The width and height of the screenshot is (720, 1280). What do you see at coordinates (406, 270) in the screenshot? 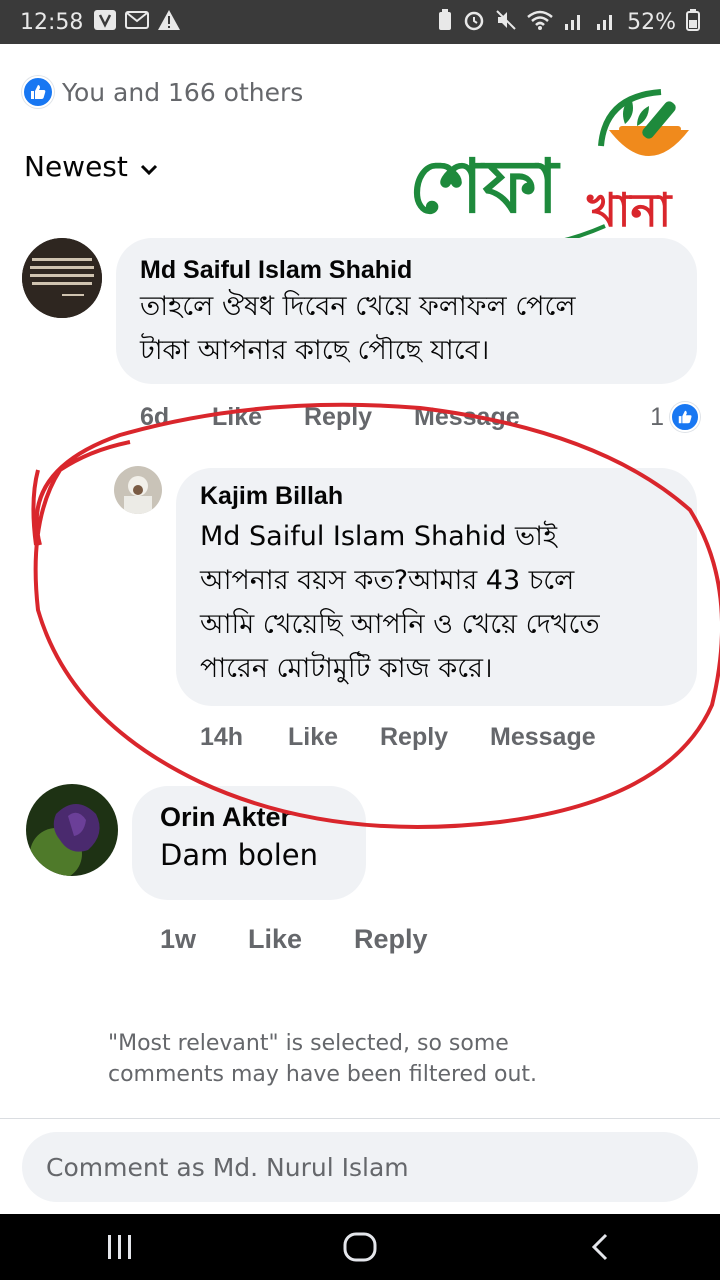
I see `comment-author: Md Saiful Islam Shahid` at bounding box center [406, 270].